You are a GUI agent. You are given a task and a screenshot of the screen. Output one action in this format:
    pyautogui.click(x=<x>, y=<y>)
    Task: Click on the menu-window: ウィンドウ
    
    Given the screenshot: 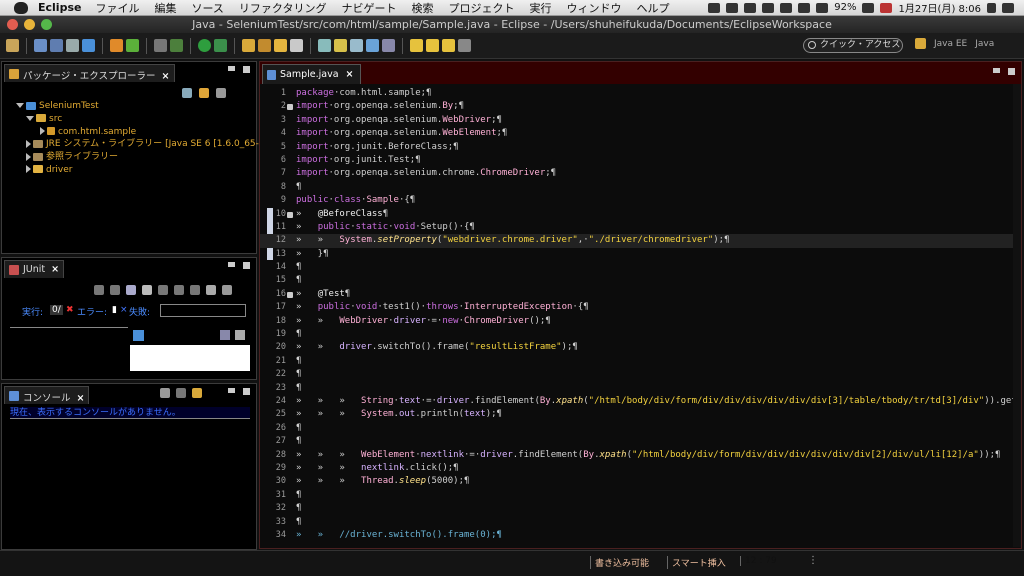 What is the action you would take?
    pyautogui.click(x=593, y=8)
    